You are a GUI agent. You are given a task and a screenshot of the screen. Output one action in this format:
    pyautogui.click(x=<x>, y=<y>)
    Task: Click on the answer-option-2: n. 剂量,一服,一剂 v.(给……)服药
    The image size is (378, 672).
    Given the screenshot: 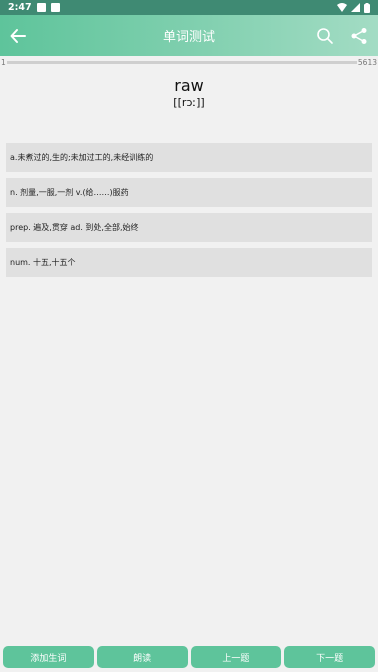 What is the action you would take?
    pyautogui.click(x=189, y=192)
    